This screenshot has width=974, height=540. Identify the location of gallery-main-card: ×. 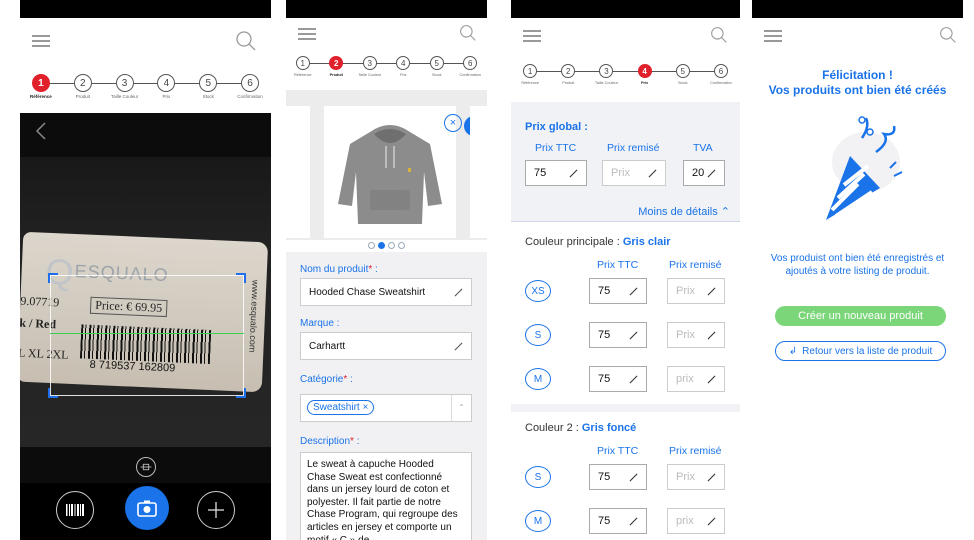
(393, 172).